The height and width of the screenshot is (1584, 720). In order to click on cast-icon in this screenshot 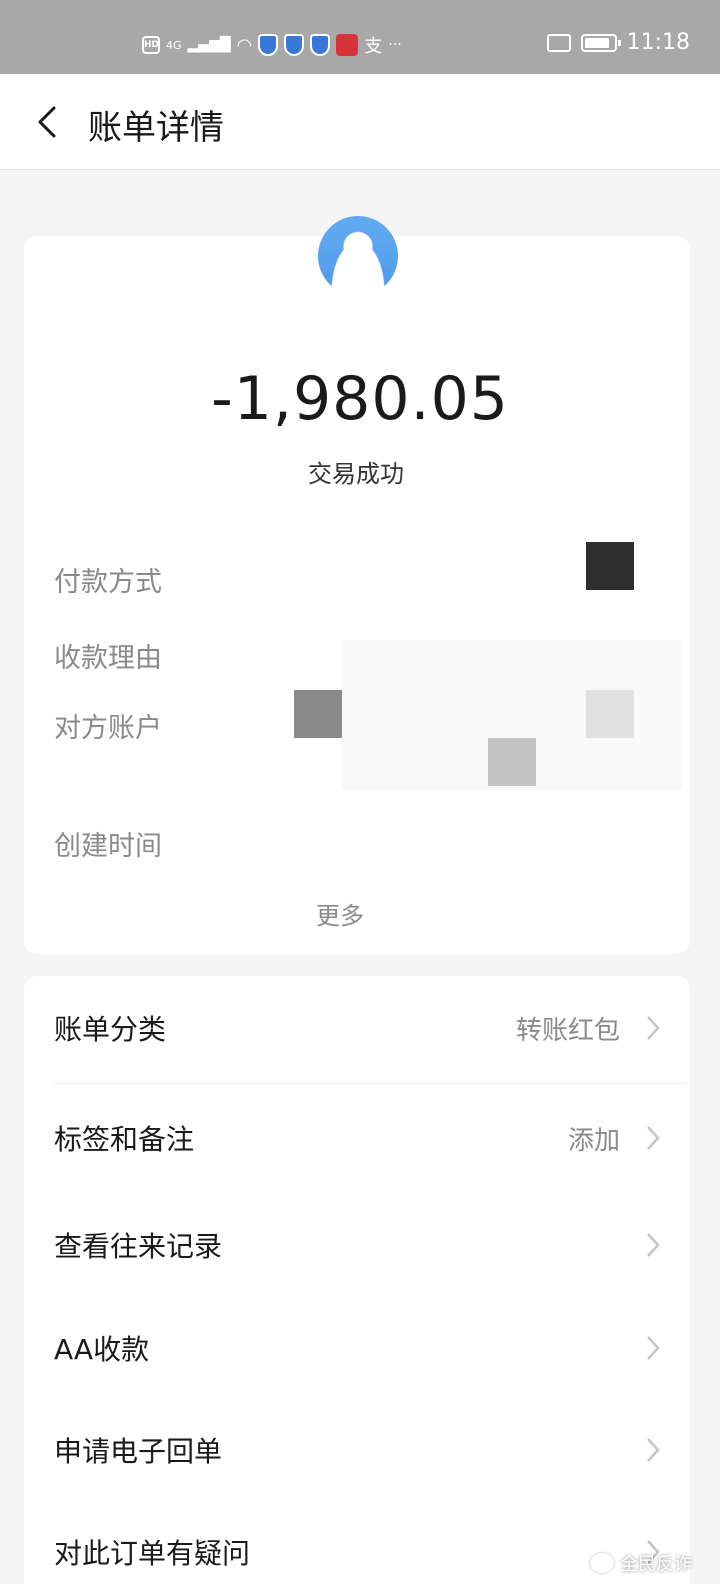, I will do `click(558, 42)`.